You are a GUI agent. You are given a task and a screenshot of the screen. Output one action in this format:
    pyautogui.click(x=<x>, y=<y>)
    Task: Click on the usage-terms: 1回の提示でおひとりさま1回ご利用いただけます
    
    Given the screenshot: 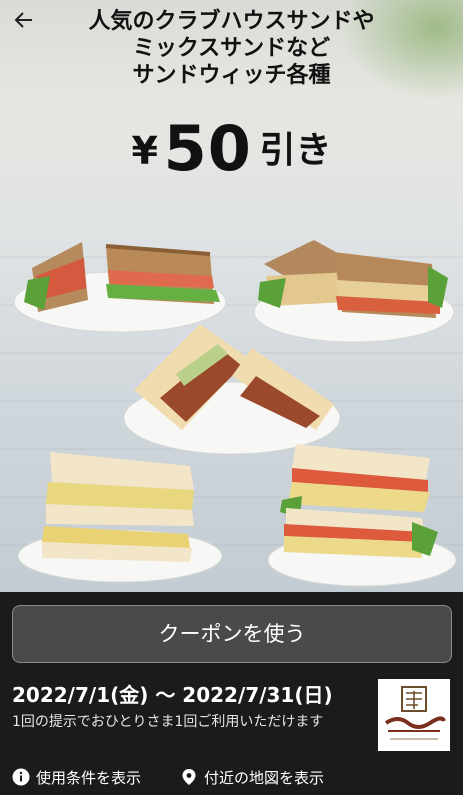 What is the action you would take?
    pyautogui.click(x=168, y=722)
    